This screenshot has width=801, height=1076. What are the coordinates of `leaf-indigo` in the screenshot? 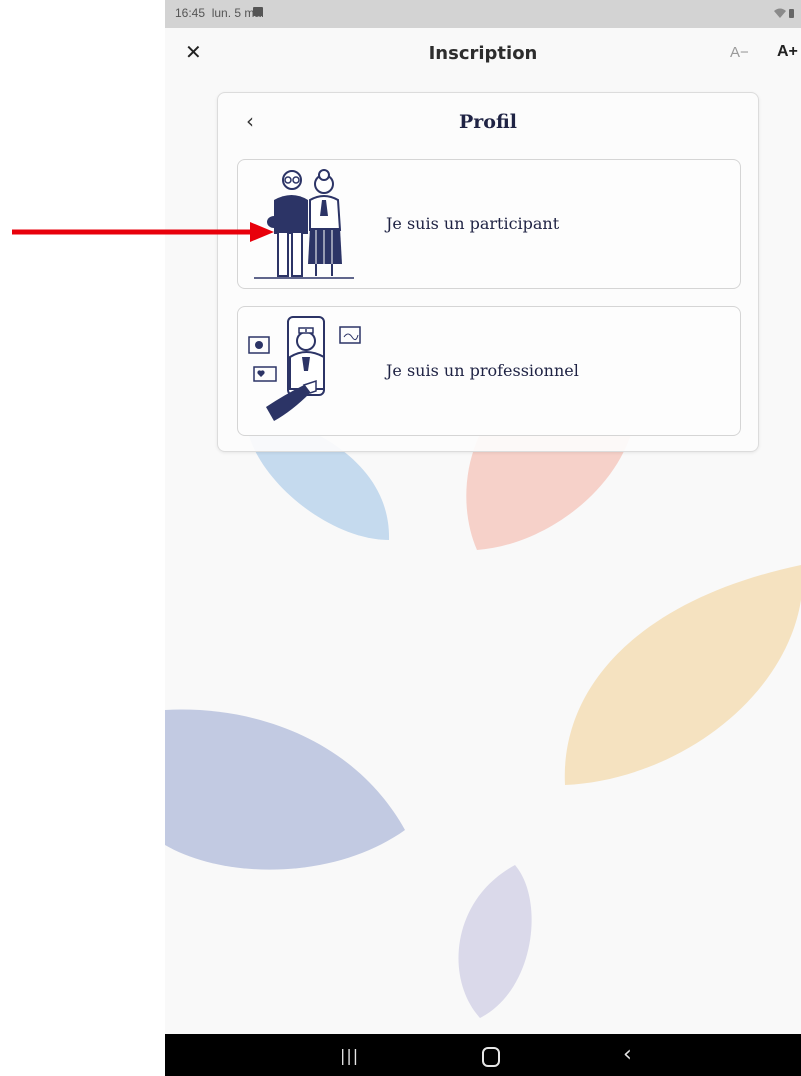 It's located at (285, 789).